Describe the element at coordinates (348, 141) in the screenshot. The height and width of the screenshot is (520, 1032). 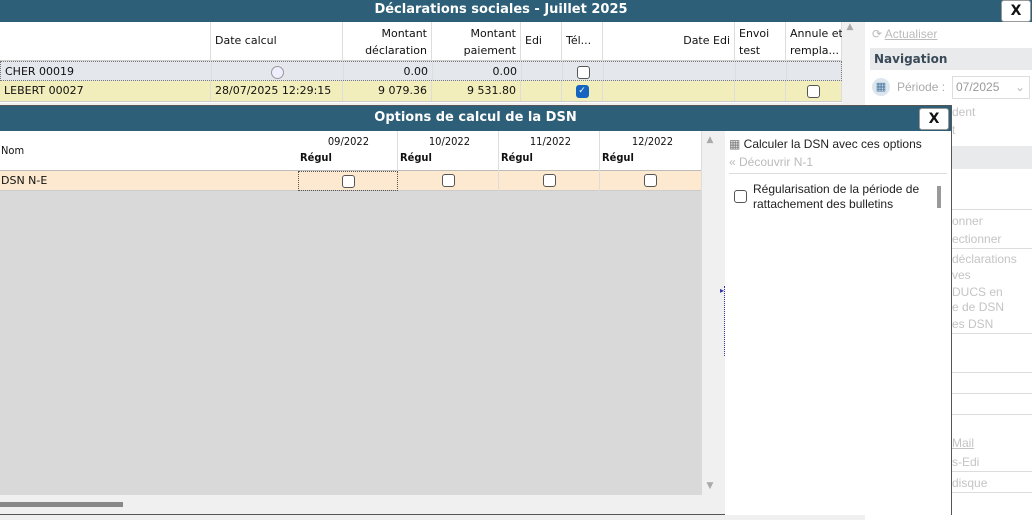
I see `period-month: 09/2022` at that location.